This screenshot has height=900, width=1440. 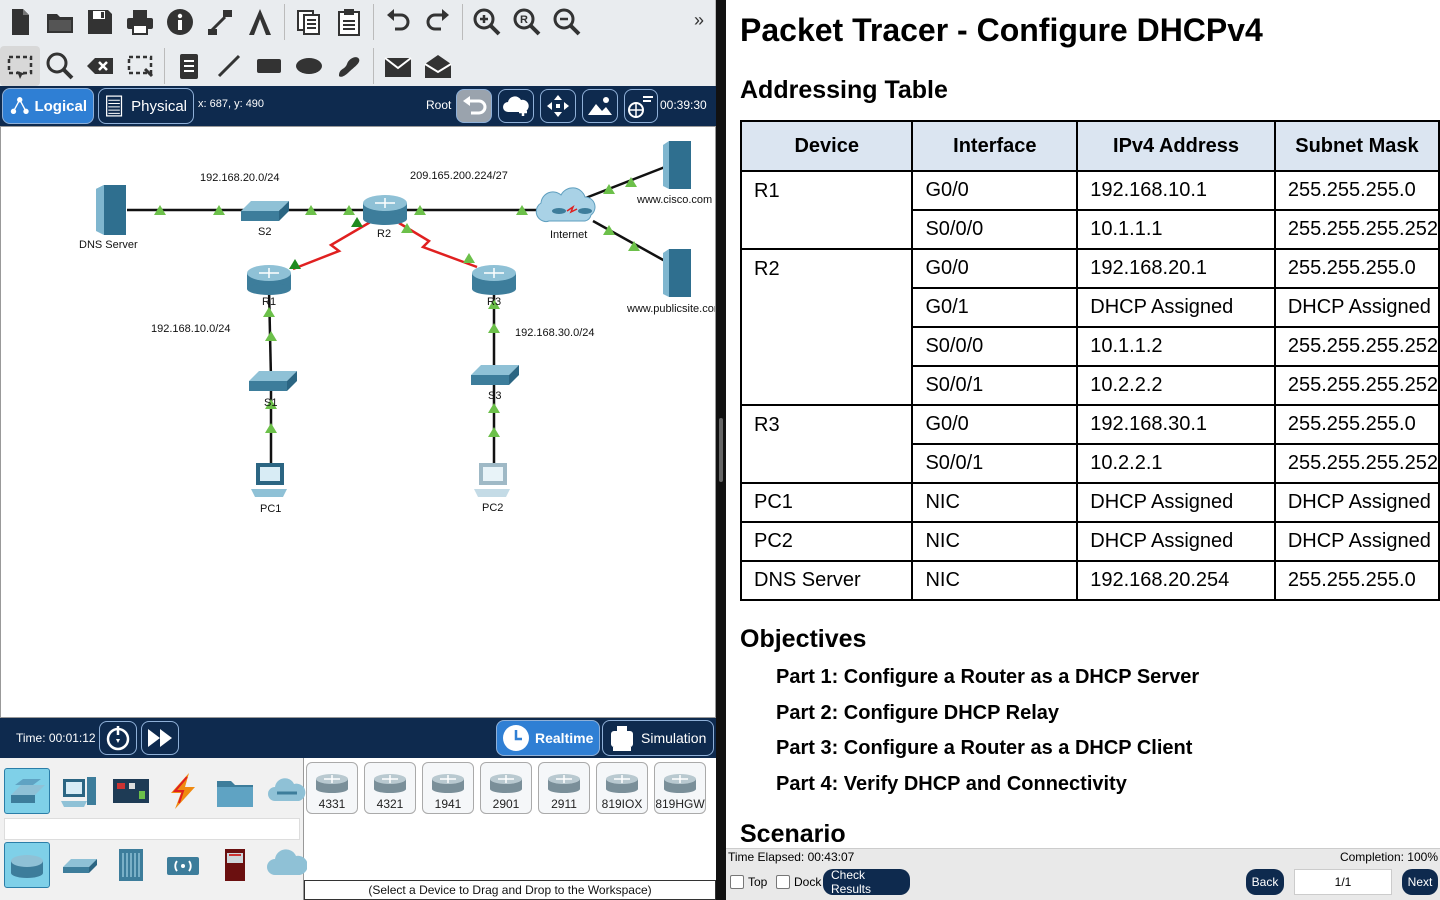 What do you see at coordinates (189, 66) in the screenshot?
I see `note-icon` at bounding box center [189, 66].